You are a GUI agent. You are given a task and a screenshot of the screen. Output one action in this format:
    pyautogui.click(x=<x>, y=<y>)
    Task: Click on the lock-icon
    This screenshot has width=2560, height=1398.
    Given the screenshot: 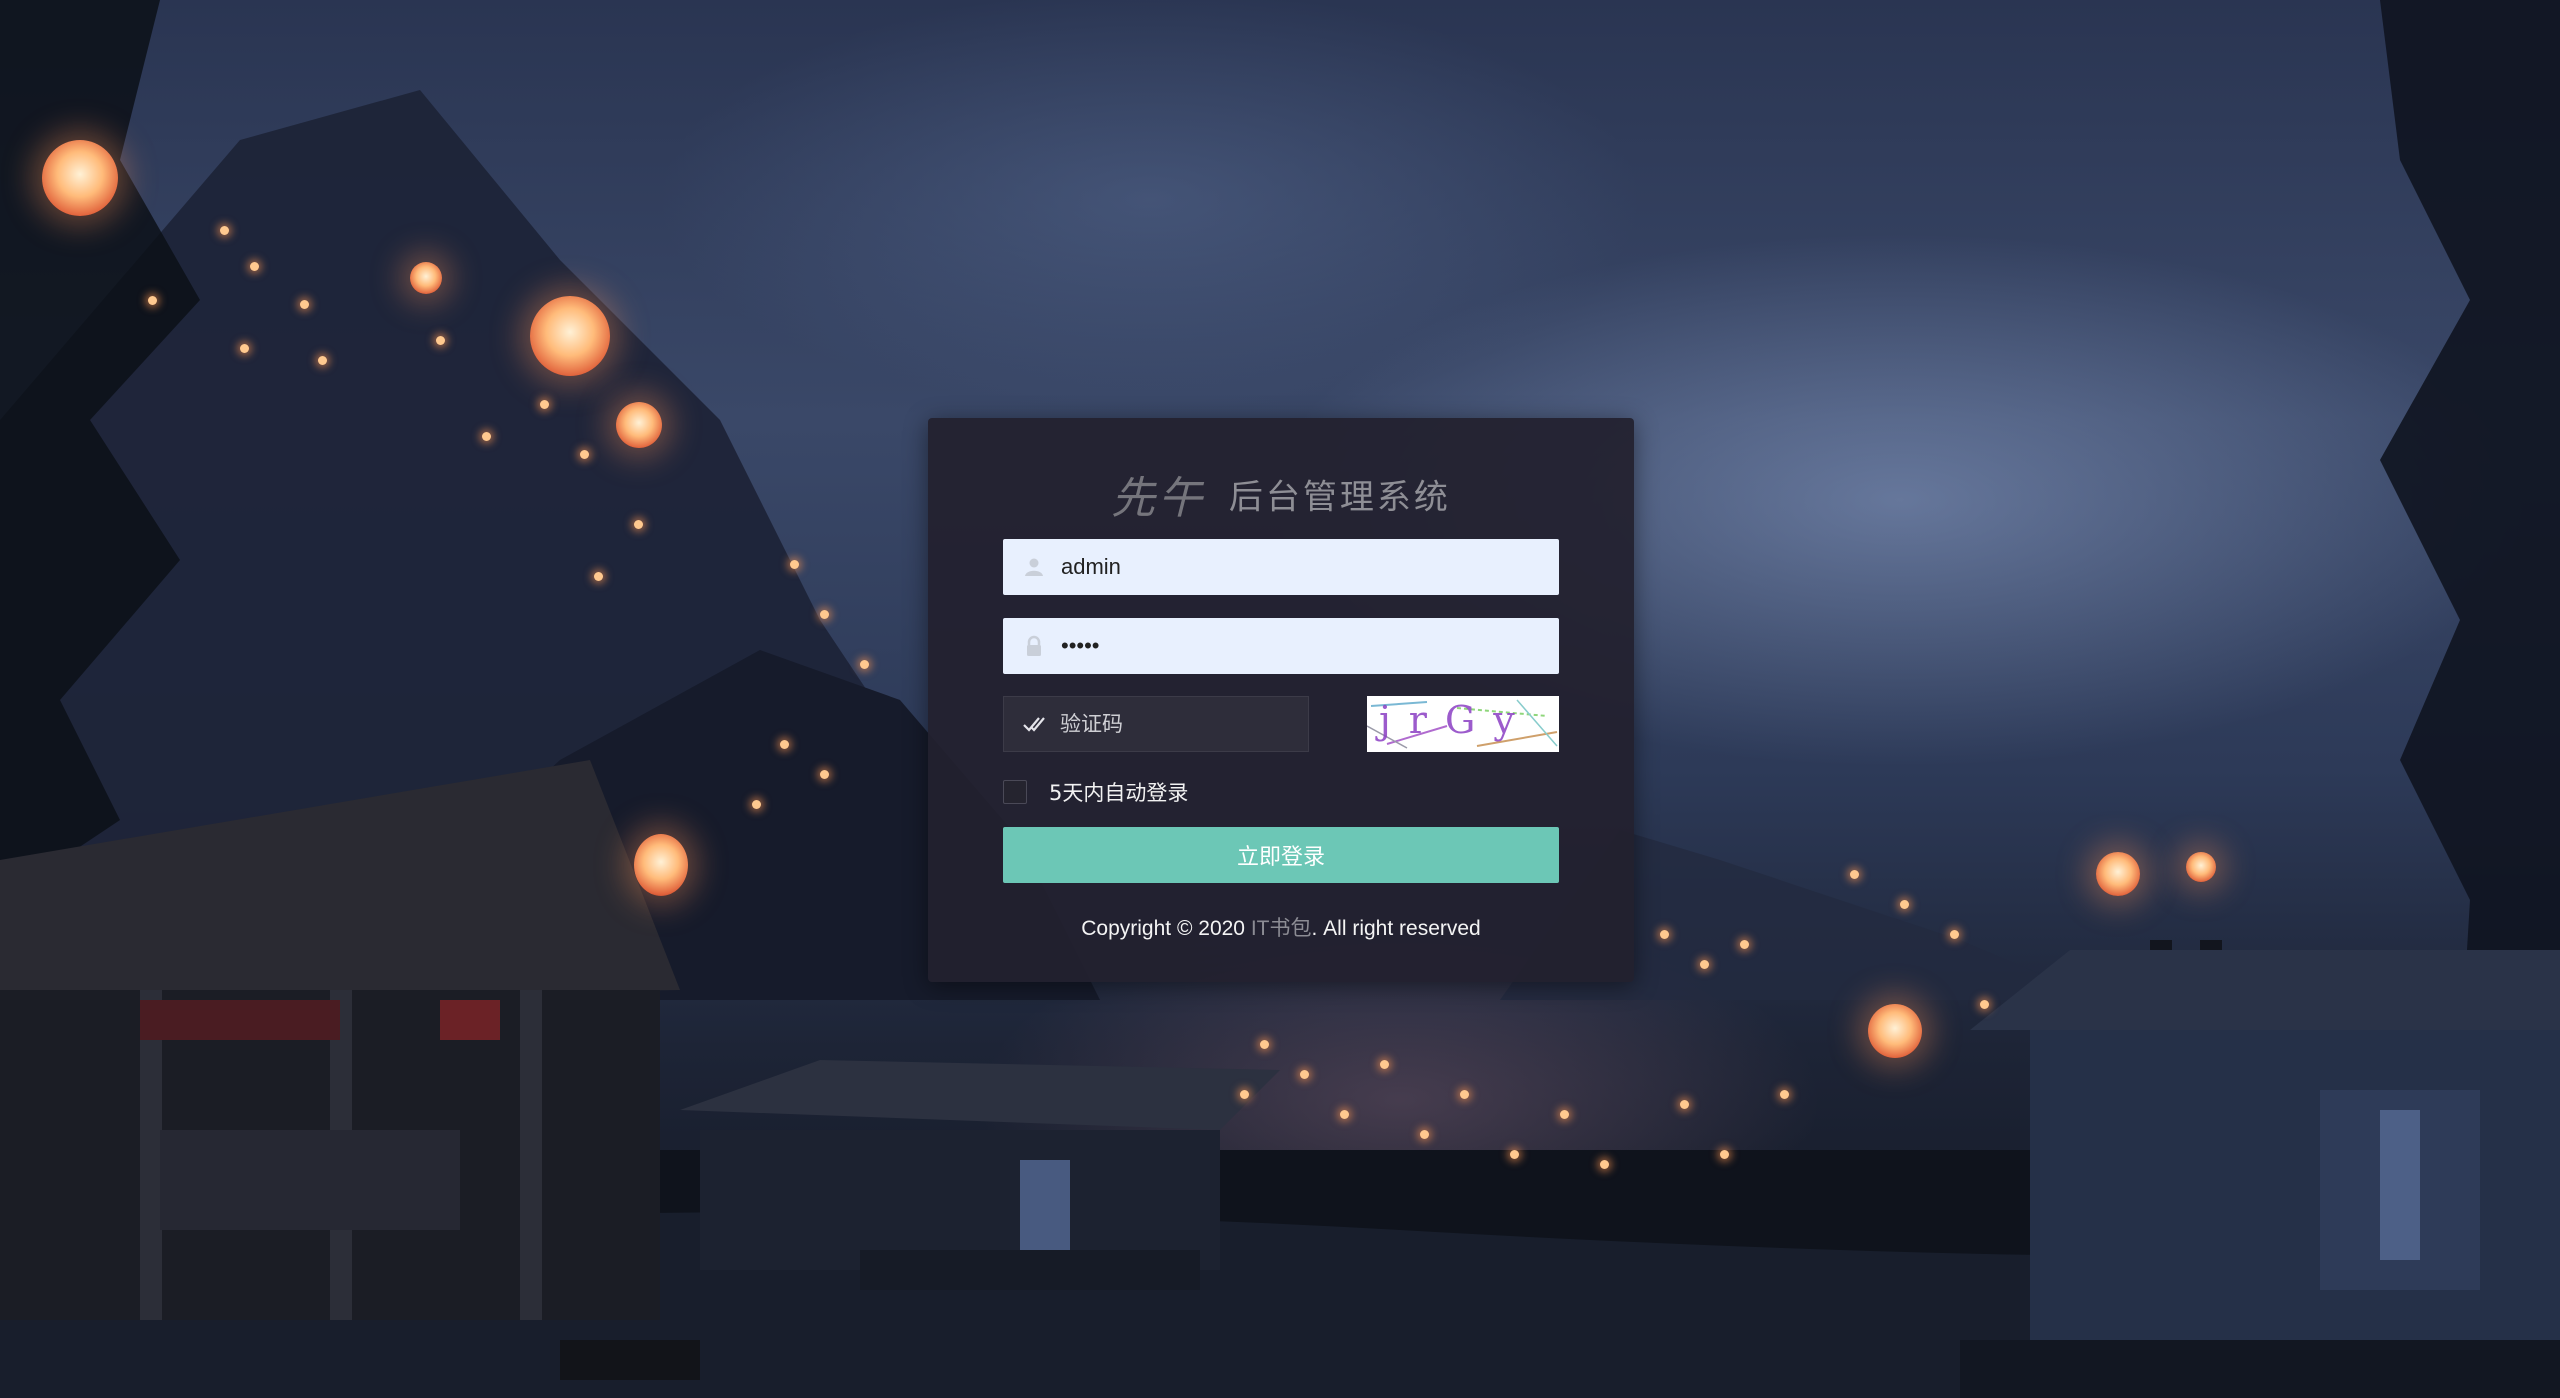 What is the action you would take?
    pyautogui.click(x=1034, y=646)
    